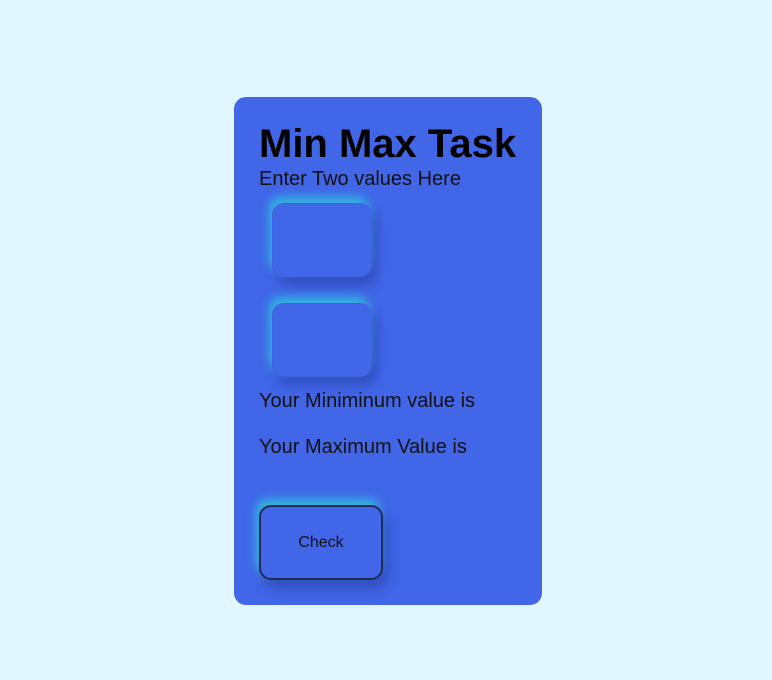  What do you see at coordinates (322, 340) in the screenshot?
I see `second-value-input` at bounding box center [322, 340].